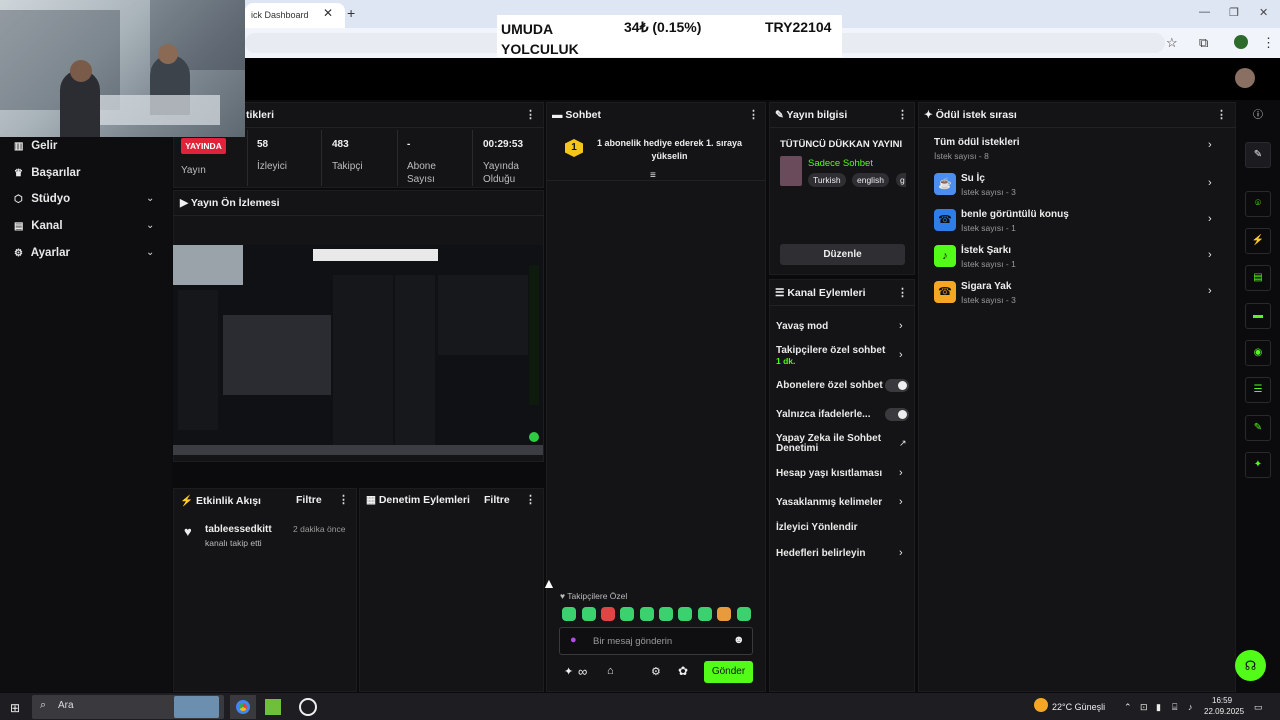 This screenshot has width=1280, height=720. I want to click on store-icon: ⌂, so click(610, 671).